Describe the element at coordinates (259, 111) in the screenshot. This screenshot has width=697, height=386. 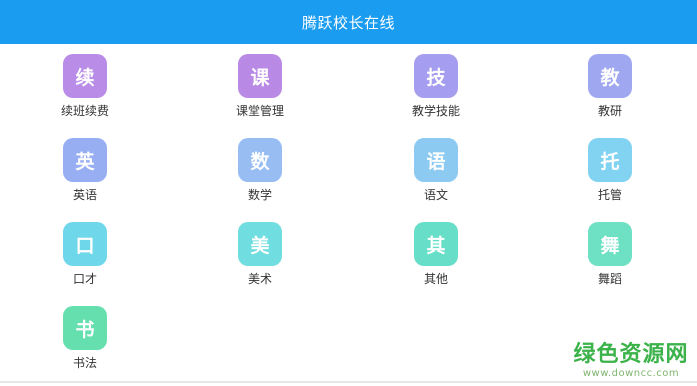
I see `category-label: 课堂管理` at that location.